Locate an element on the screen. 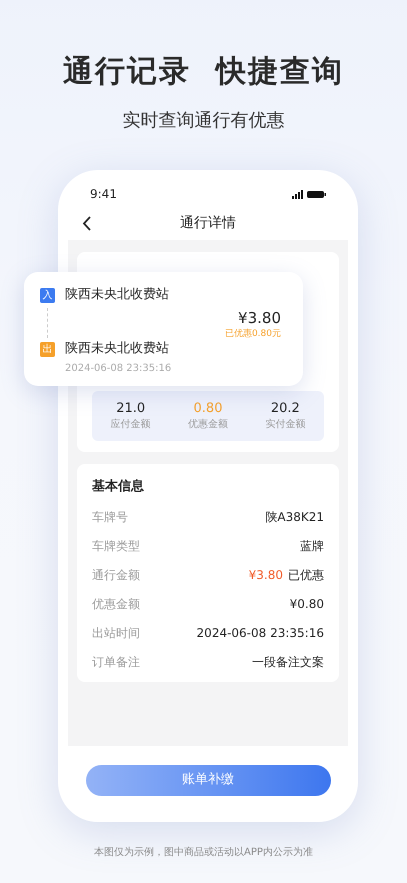 This screenshot has width=407, height=883. station-tag: 入 is located at coordinates (47, 295).